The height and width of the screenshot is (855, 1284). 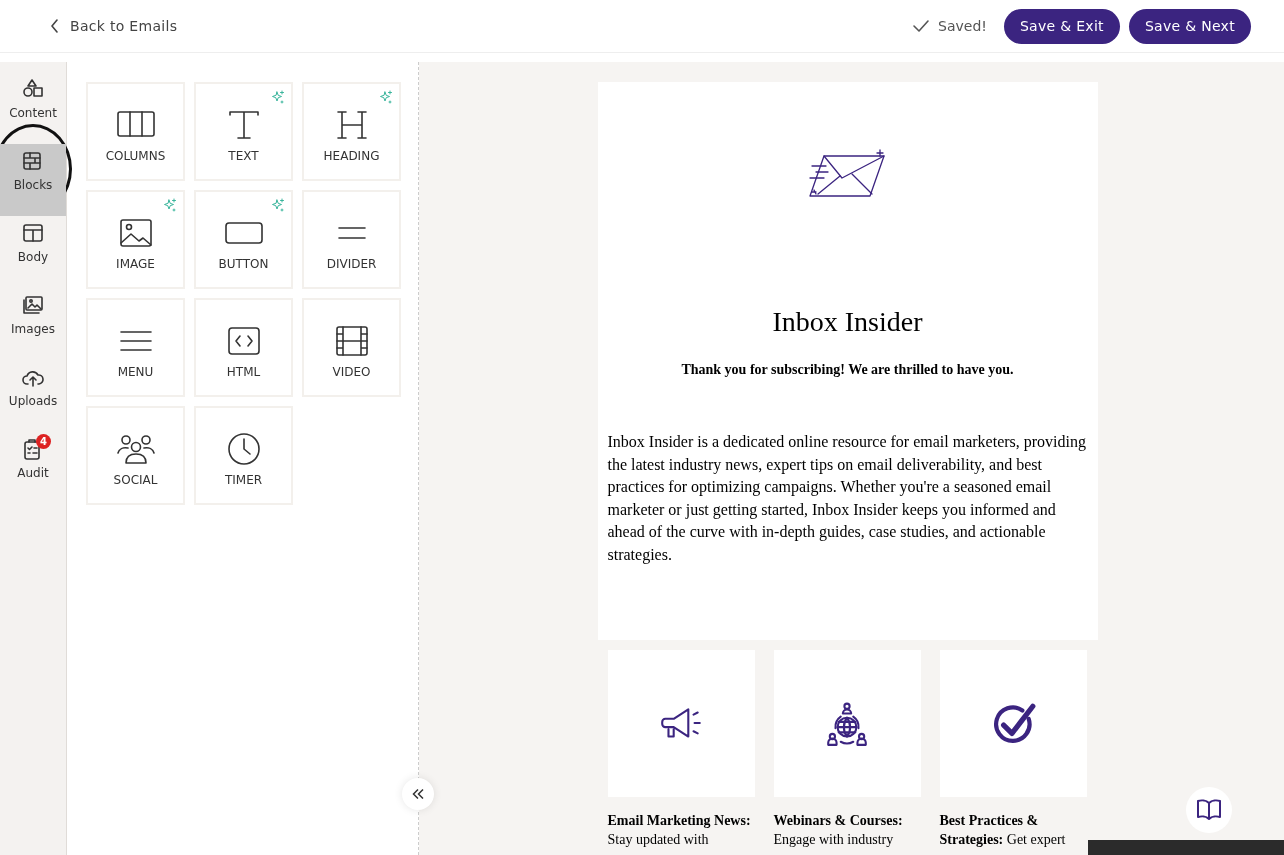 I want to click on content-block: IMAGE, so click(x=135, y=239).